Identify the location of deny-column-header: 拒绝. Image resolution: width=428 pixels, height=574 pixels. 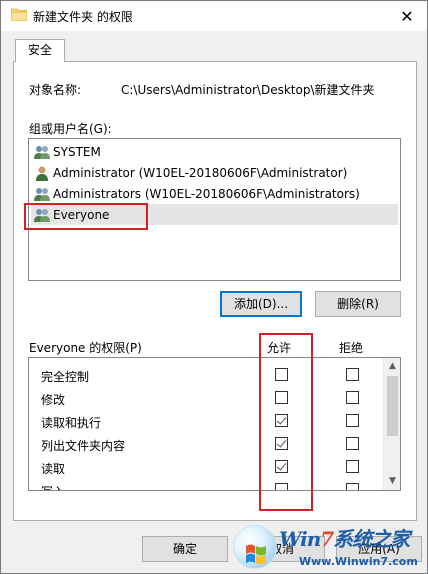
(351, 348).